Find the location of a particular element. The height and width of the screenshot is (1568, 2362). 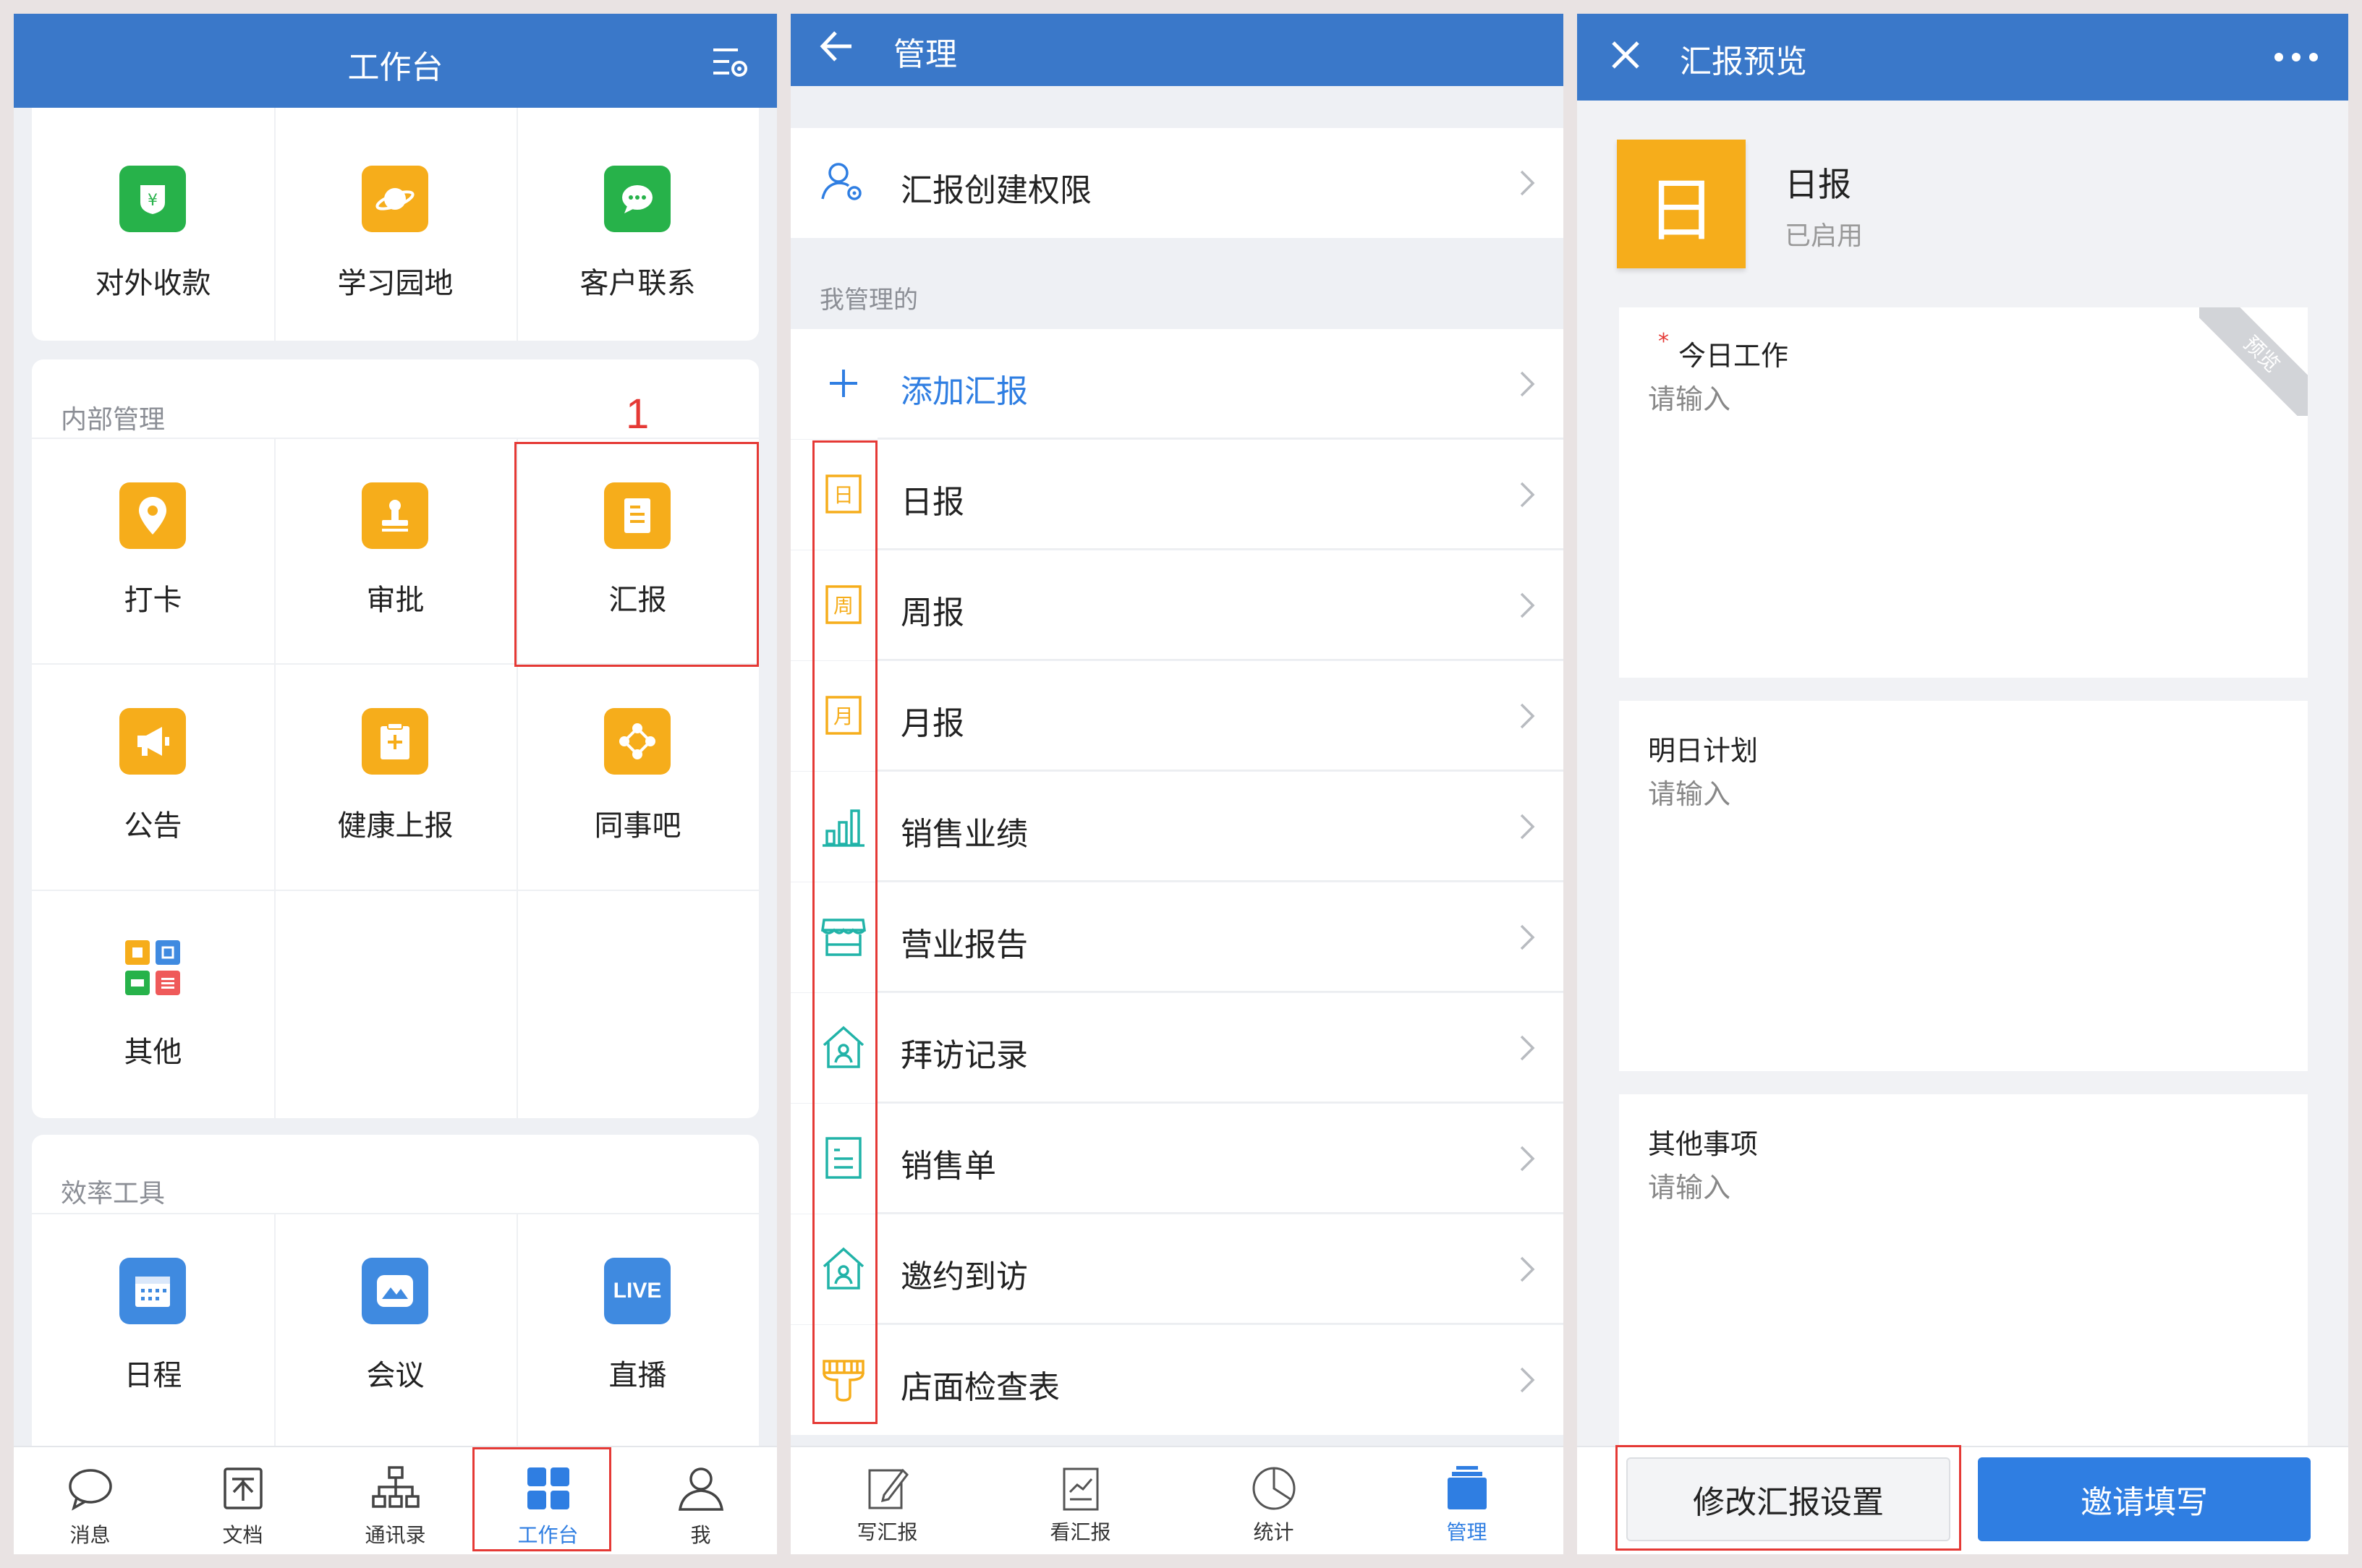

megaphone-icon is located at coordinates (153, 741).